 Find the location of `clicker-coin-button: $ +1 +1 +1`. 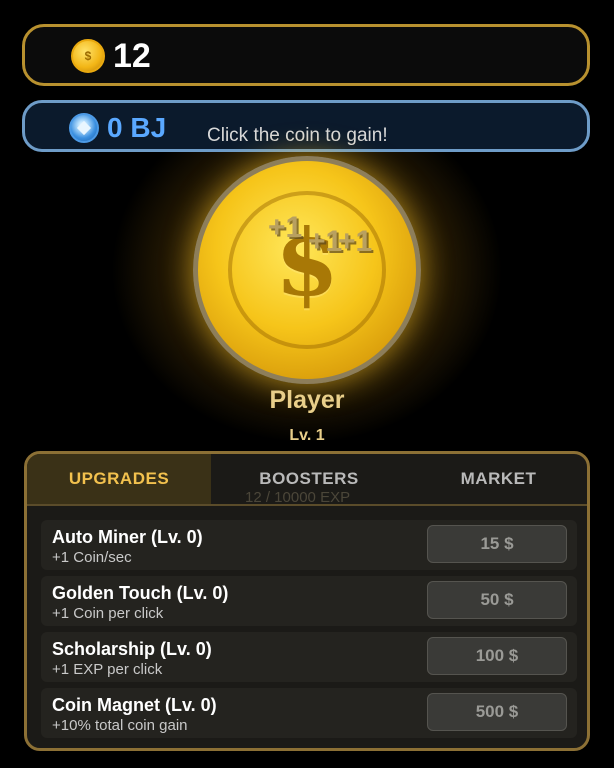

clicker-coin-button: $ +1 +1 +1 is located at coordinates (307, 270).